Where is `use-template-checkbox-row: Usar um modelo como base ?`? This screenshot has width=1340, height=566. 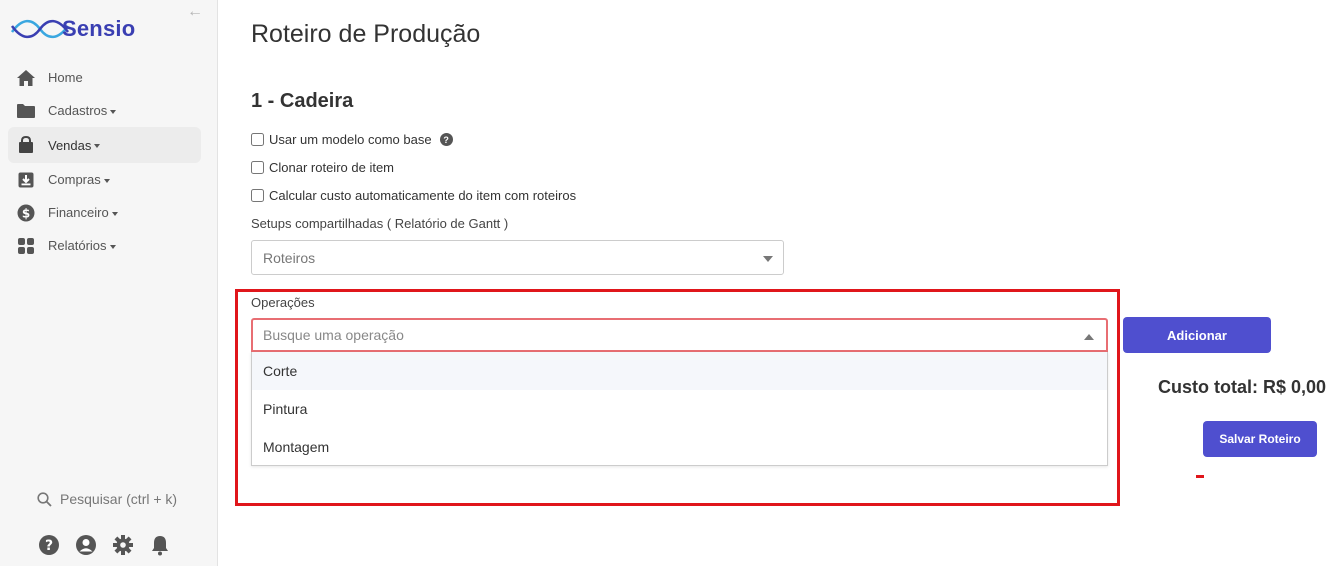 use-template-checkbox-row: Usar um modelo como base ? is located at coordinates (352, 139).